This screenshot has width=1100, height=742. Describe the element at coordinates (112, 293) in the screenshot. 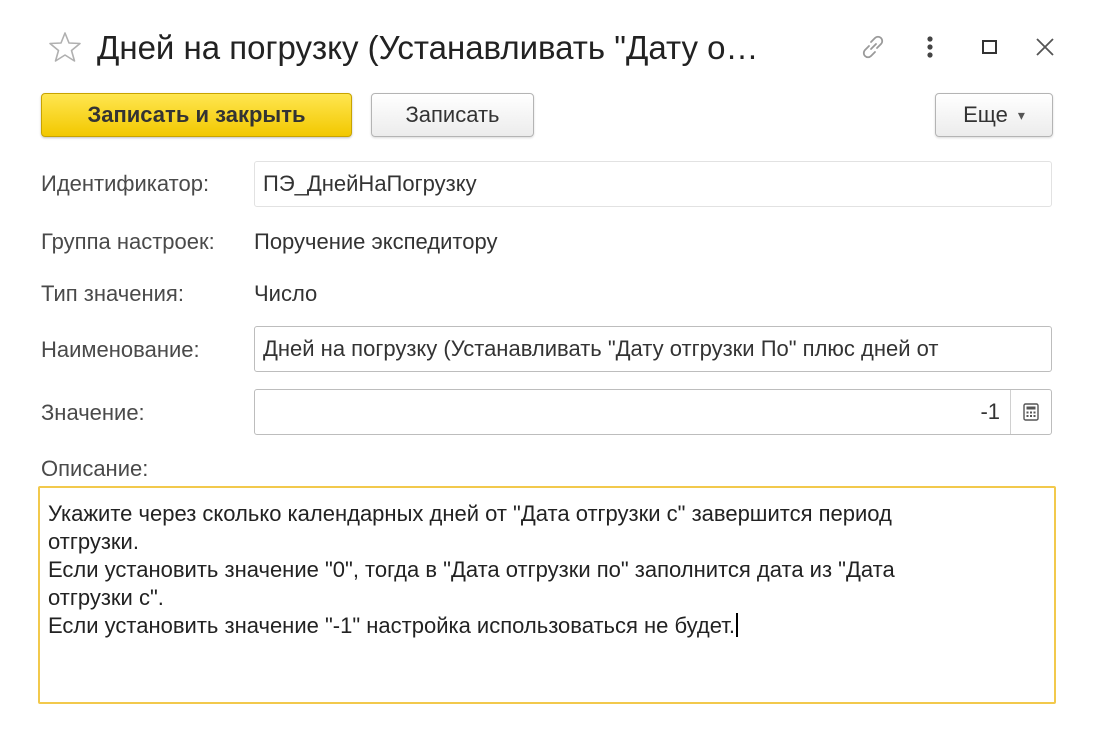

I see `type-label: Тип значения:` at that location.